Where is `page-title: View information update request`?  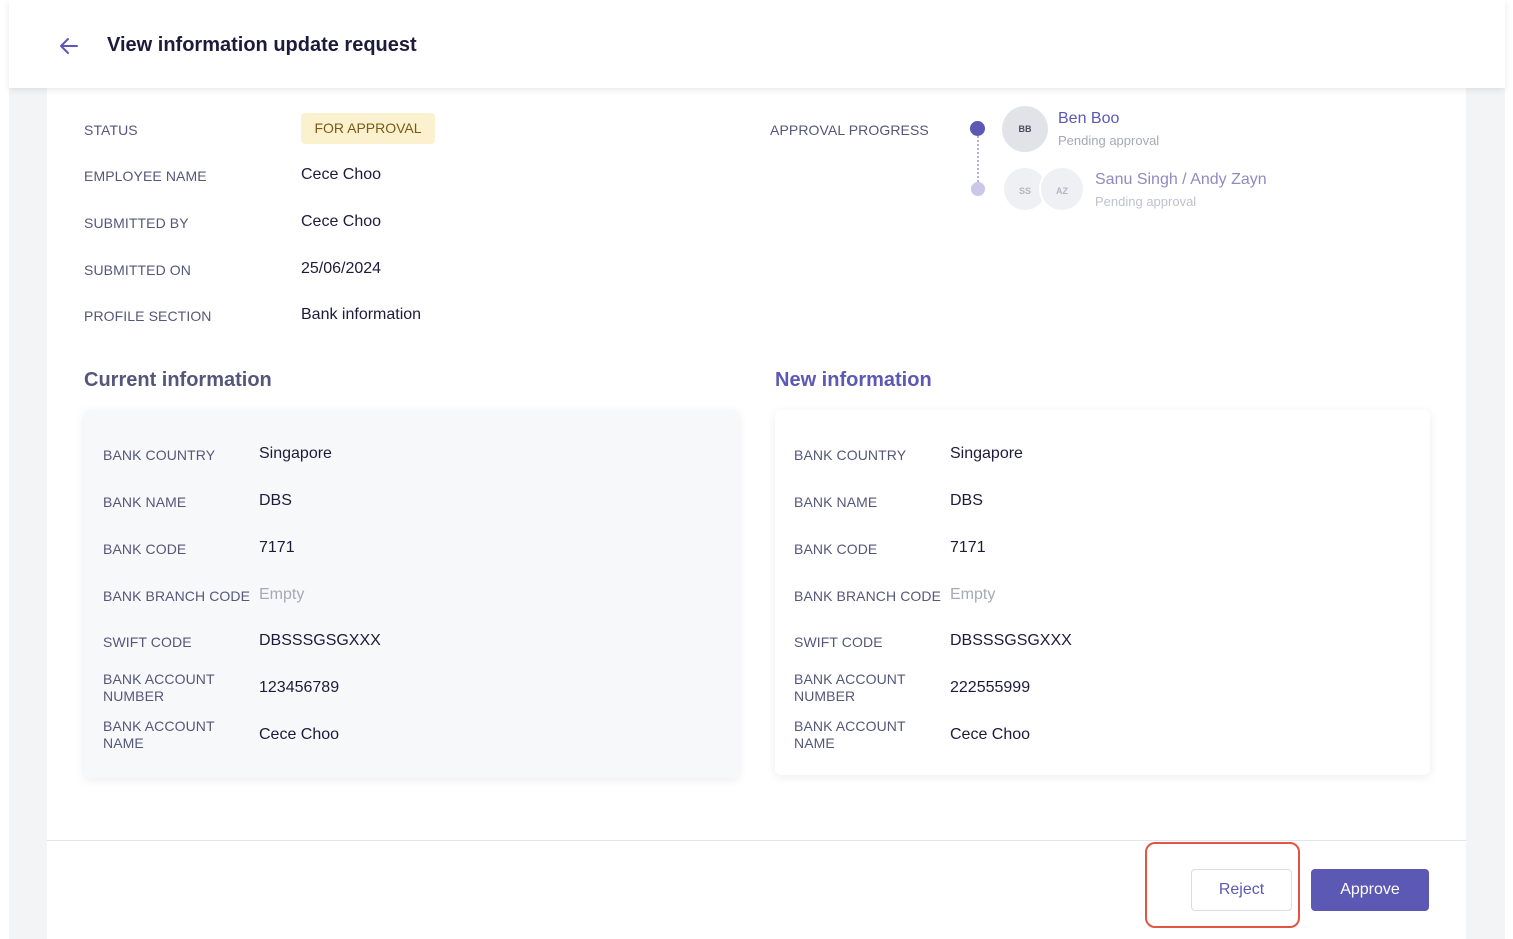 page-title: View information update request is located at coordinates (262, 45).